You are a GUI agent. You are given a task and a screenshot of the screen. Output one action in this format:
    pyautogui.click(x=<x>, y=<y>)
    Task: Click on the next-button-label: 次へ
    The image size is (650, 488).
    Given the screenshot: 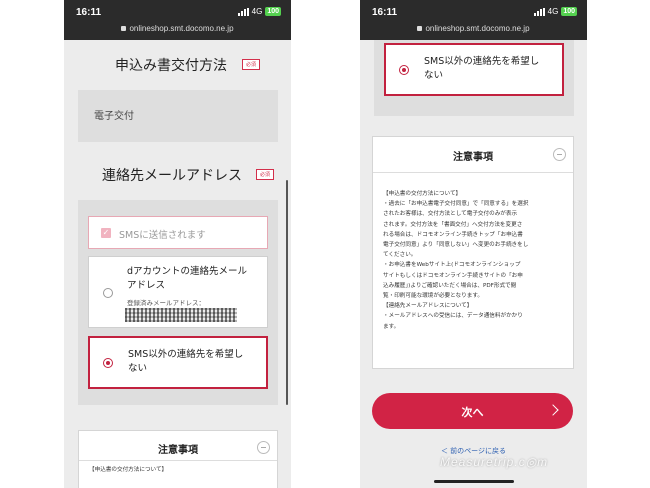 What is the action you would take?
    pyautogui.click(x=472, y=412)
    